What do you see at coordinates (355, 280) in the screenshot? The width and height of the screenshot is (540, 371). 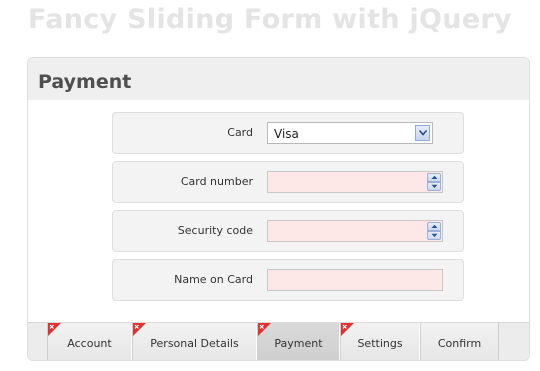 I see `name-on-card-input` at bounding box center [355, 280].